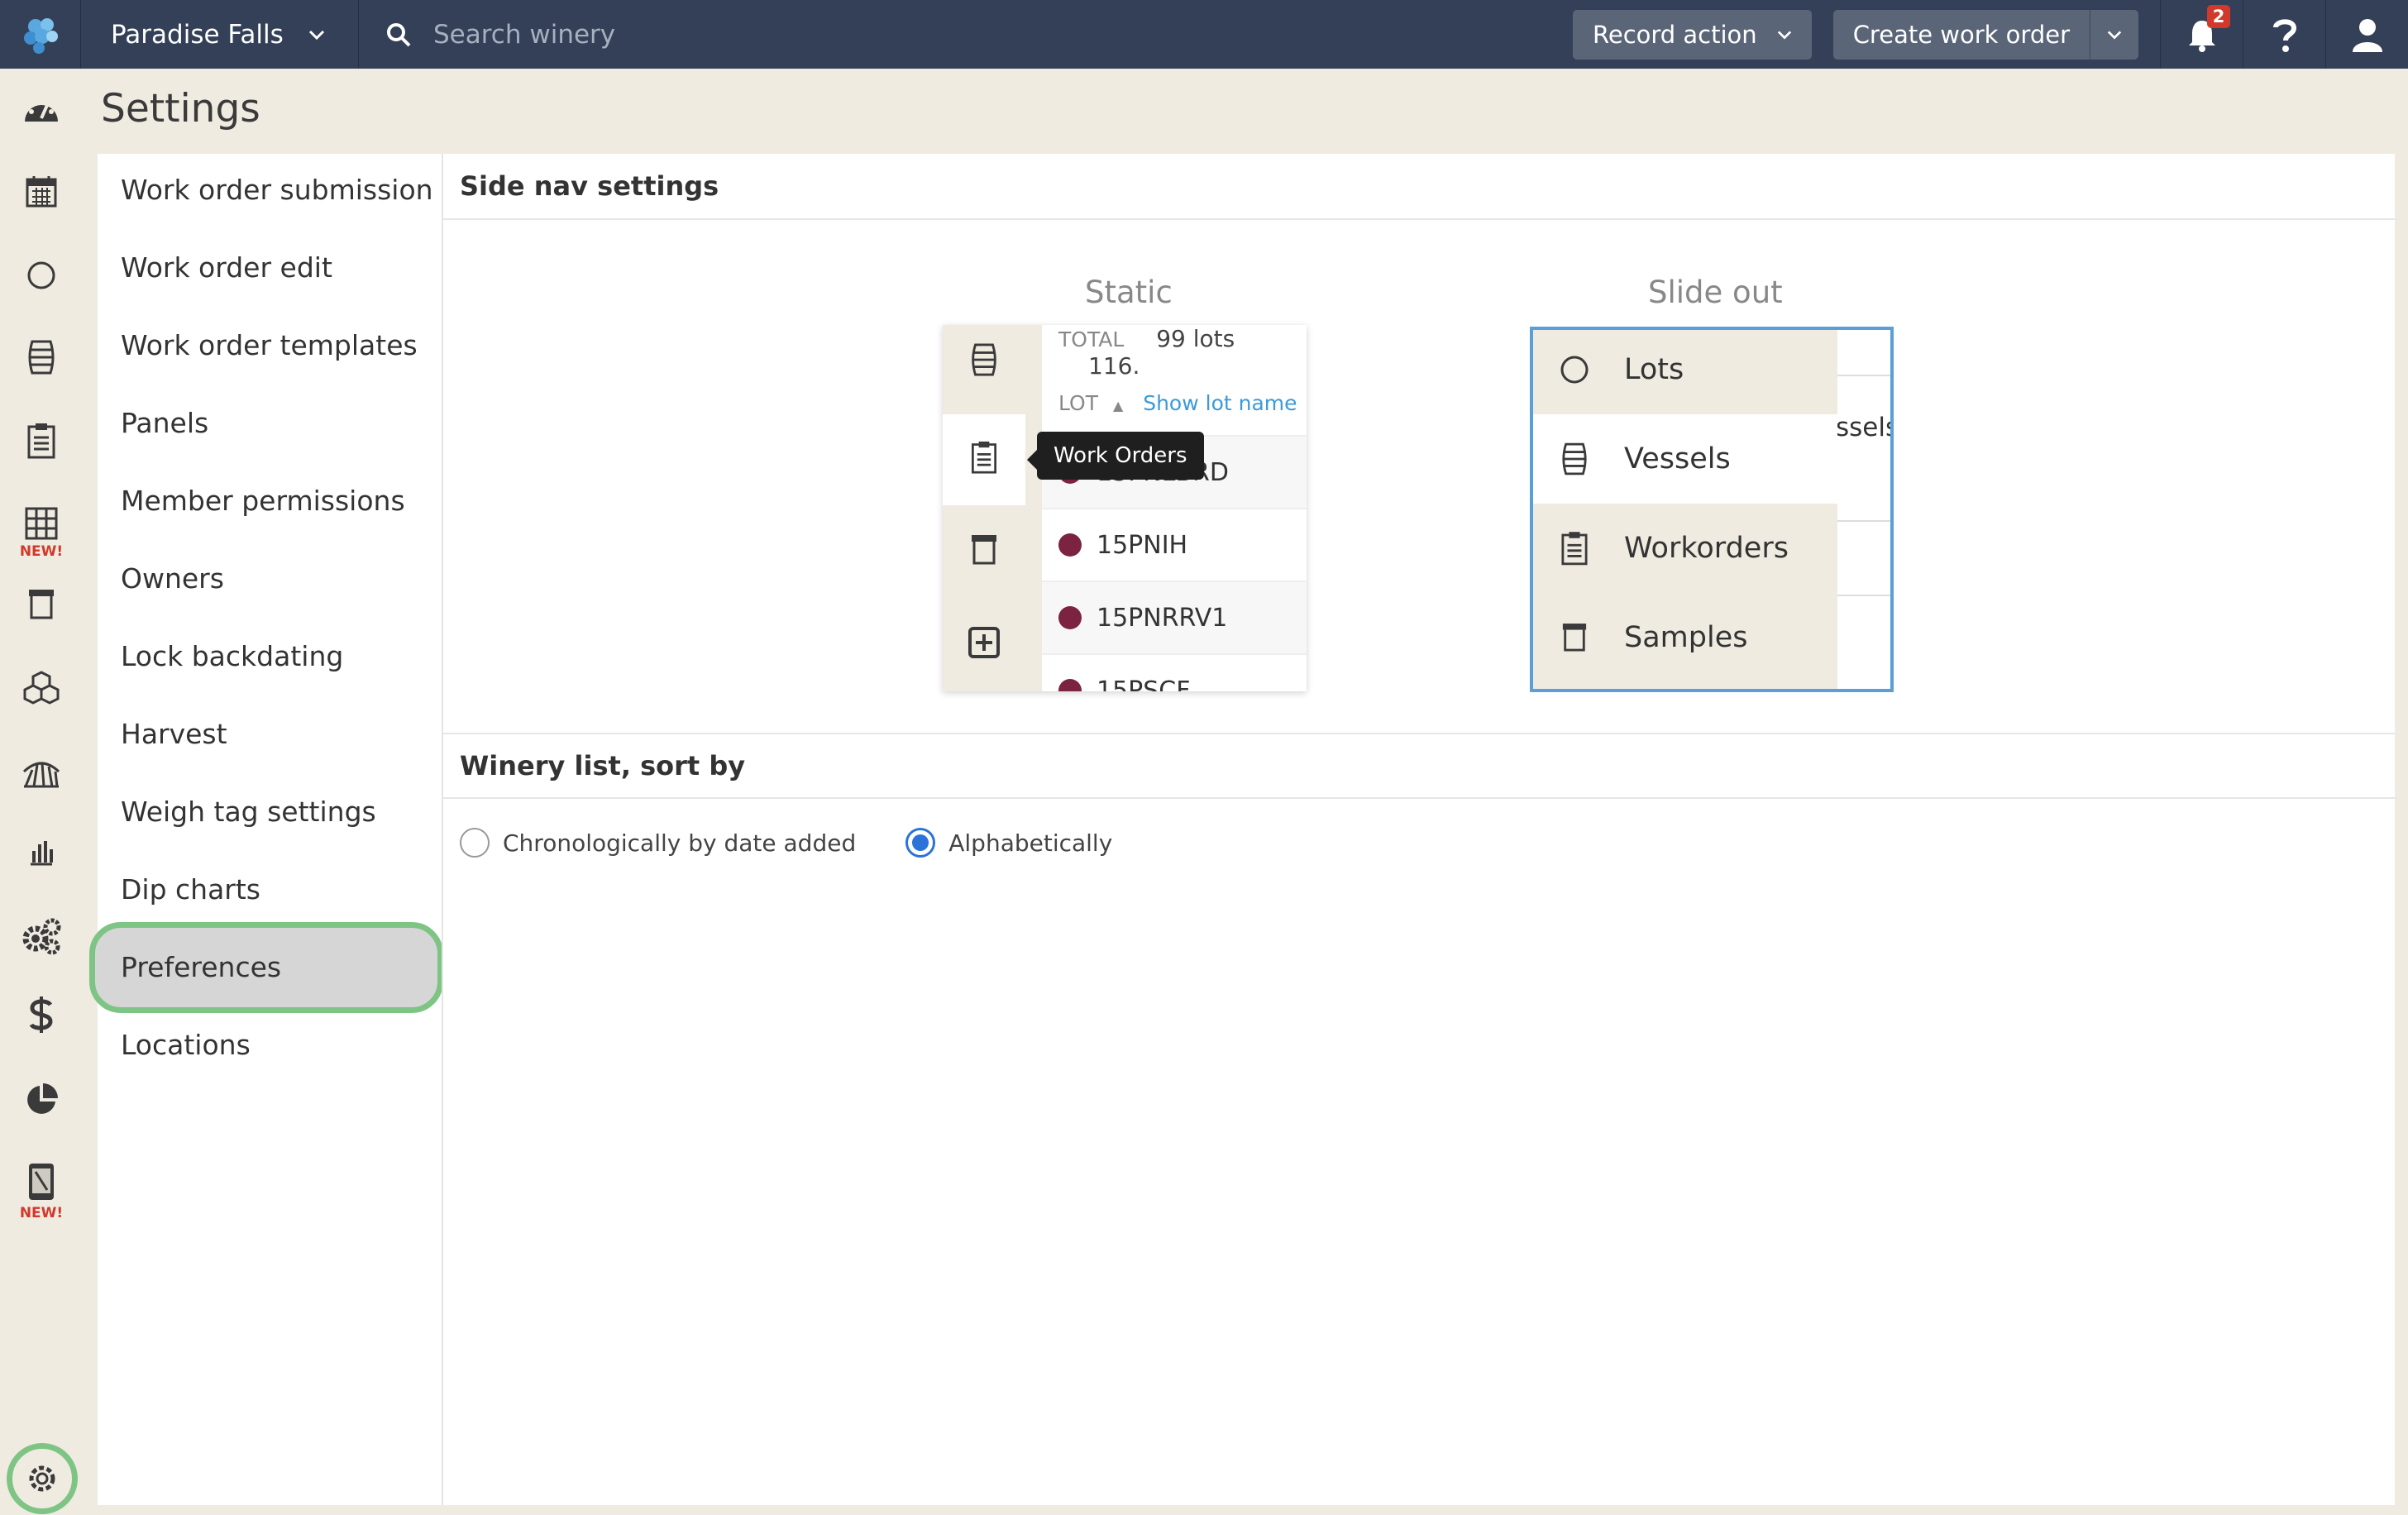 The height and width of the screenshot is (1515, 2408). Describe the element at coordinates (1961, 34) in the screenshot. I see `create-work-order-button: Create work order` at that location.